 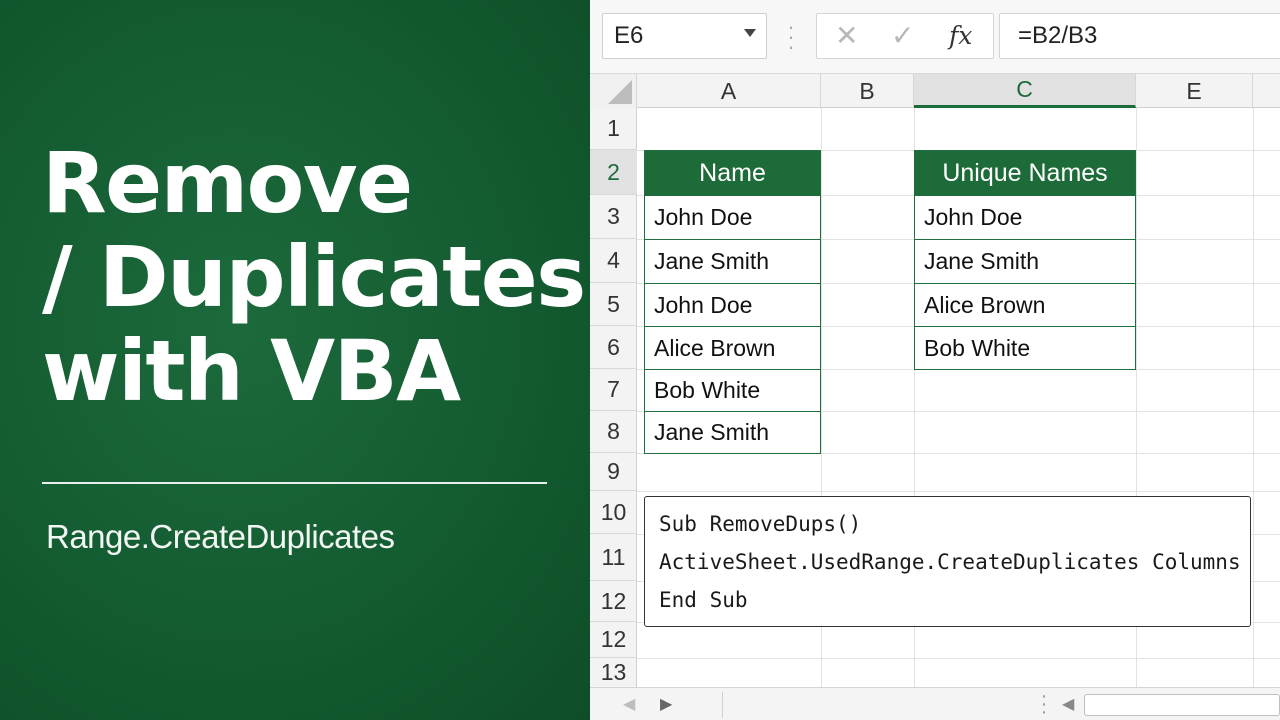 What do you see at coordinates (1025, 173) in the screenshot?
I see `unique-header-cell: Unique Names` at bounding box center [1025, 173].